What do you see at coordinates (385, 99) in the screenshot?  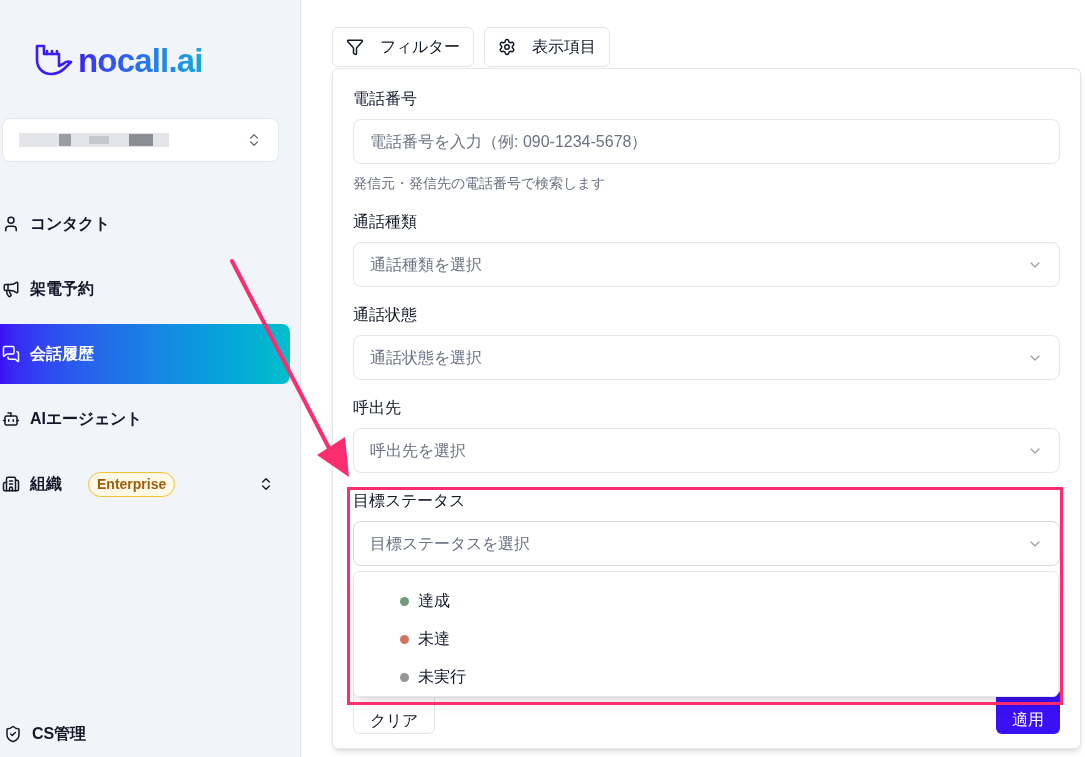 I see `field-label: 電話番号` at bounding box center [385, 99].